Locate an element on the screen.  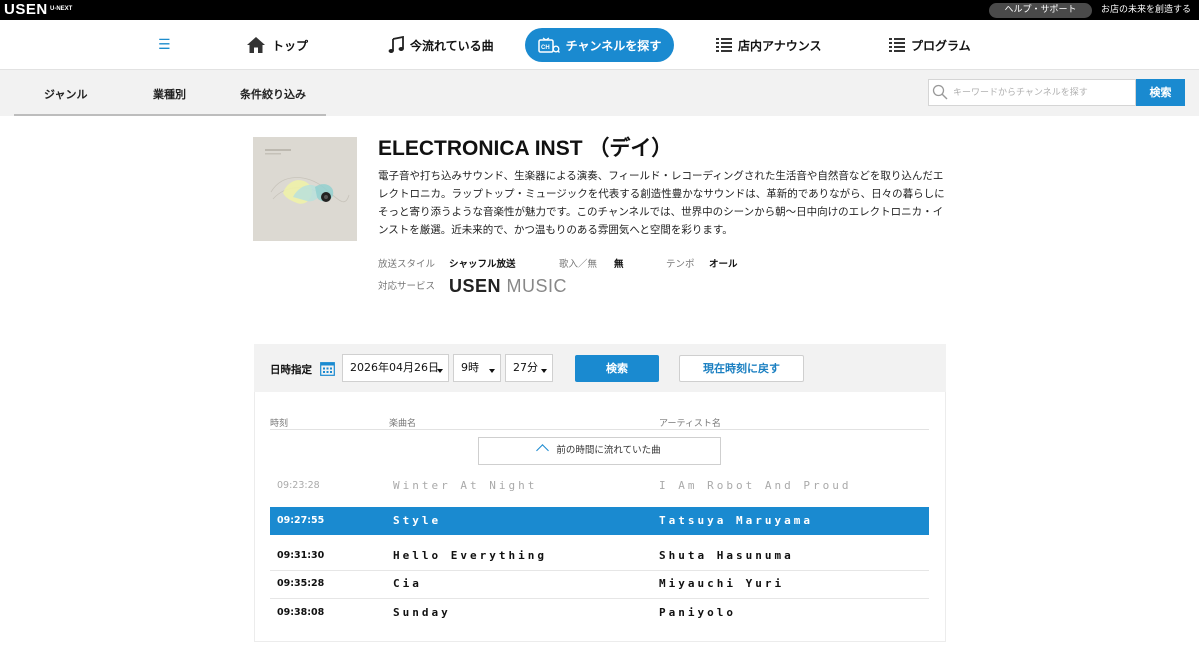
tempo-value: オール is located at coordinates (723, 264).